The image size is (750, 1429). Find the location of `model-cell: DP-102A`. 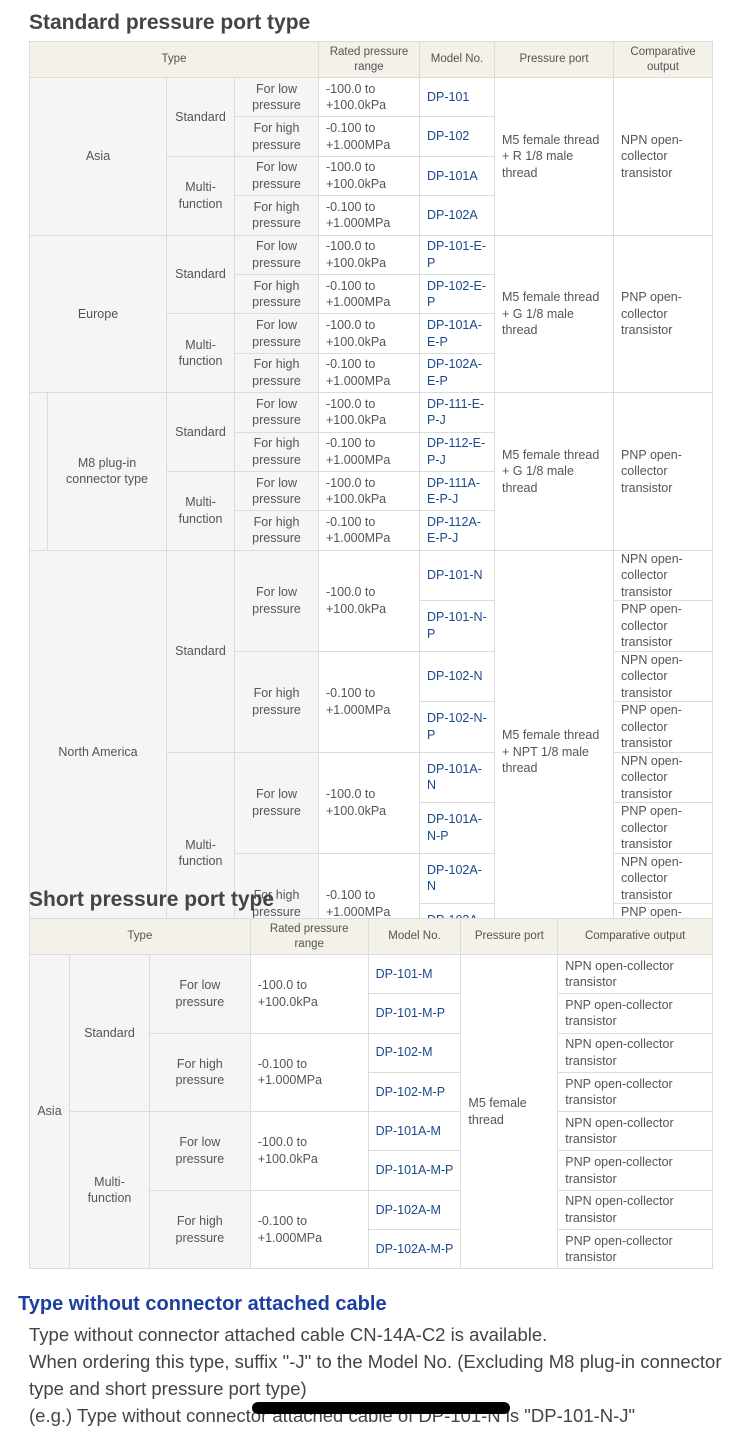

model-cell: DP-102A is located at coordinates (457, 215).